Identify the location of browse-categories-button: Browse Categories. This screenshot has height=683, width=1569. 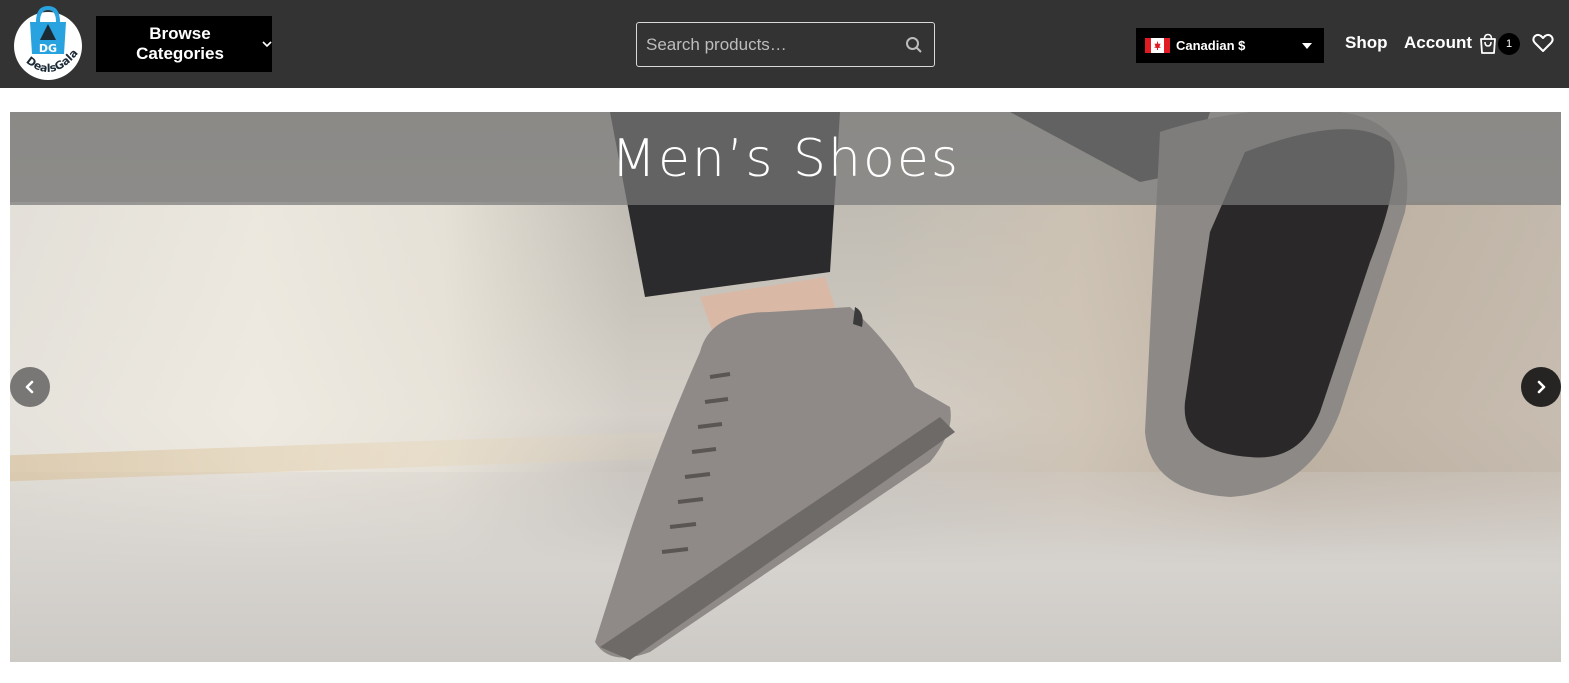
(184, 44).